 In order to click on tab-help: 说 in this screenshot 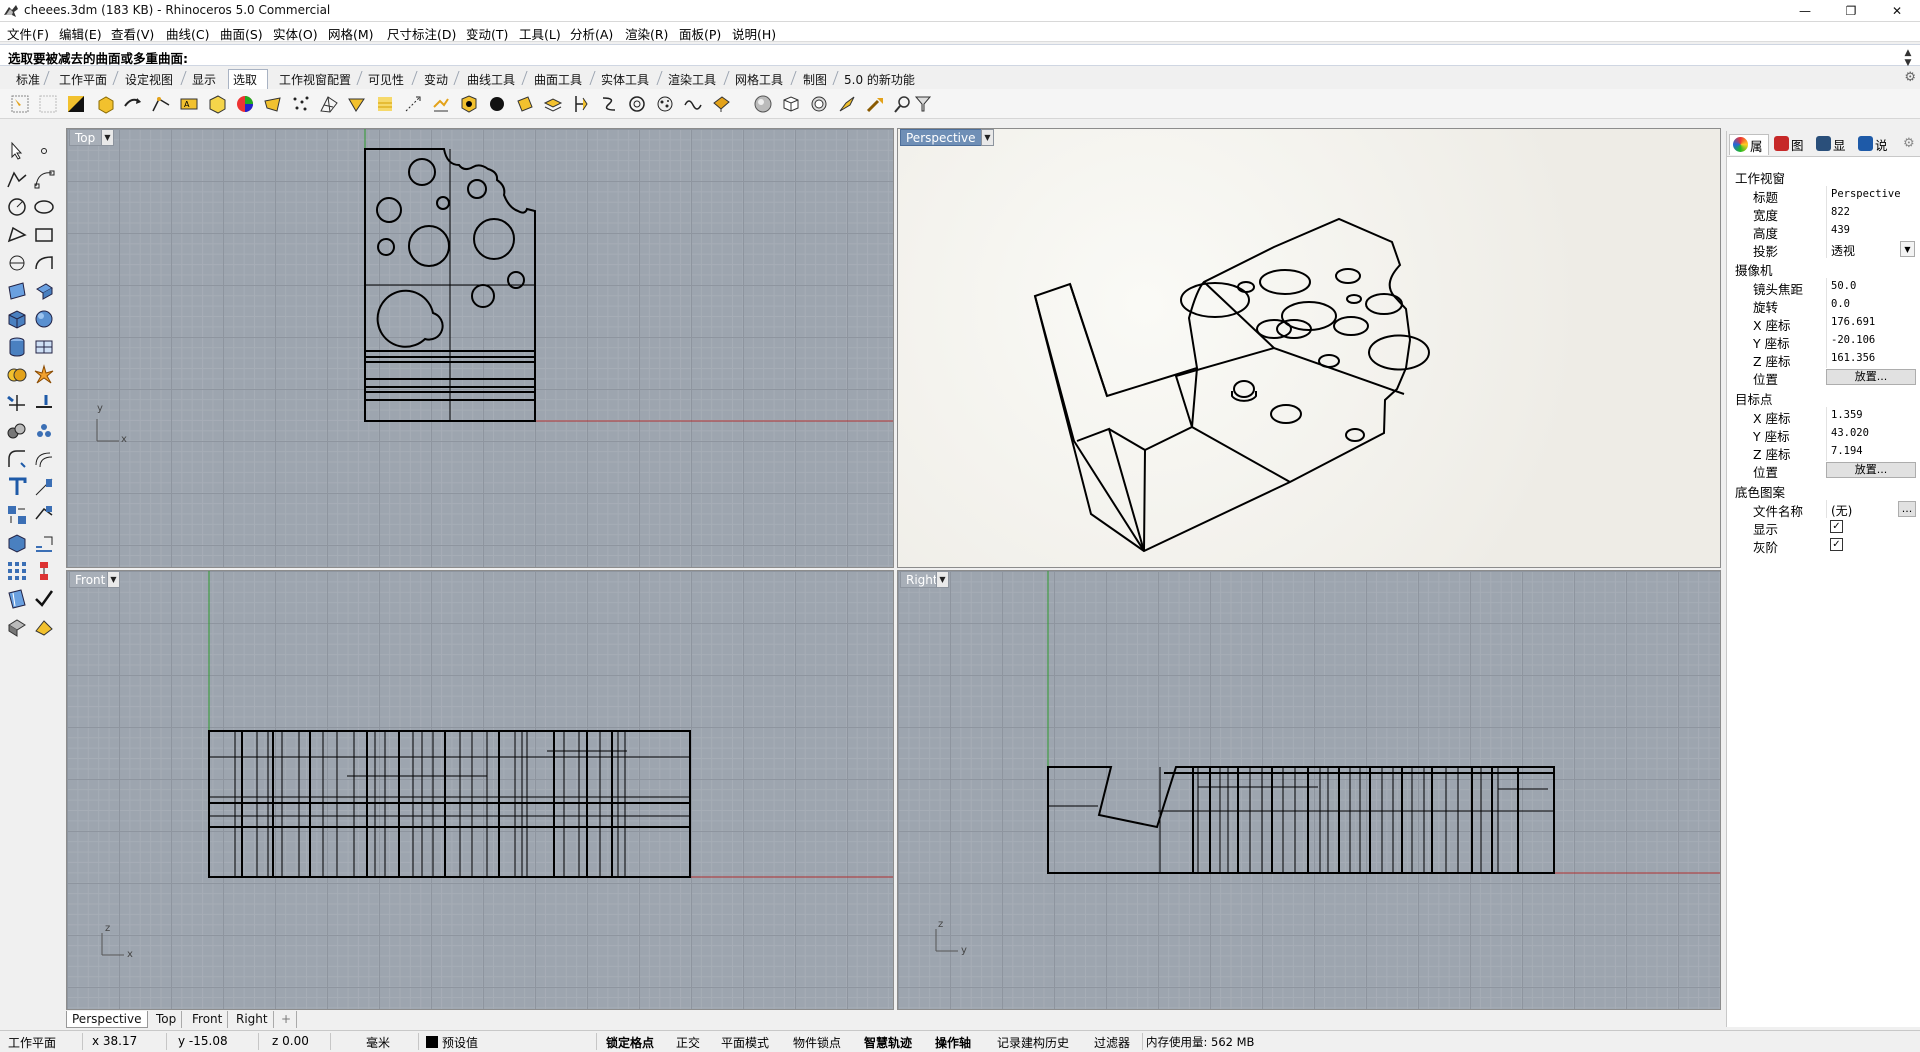, I will do `click(1875, 144)`.